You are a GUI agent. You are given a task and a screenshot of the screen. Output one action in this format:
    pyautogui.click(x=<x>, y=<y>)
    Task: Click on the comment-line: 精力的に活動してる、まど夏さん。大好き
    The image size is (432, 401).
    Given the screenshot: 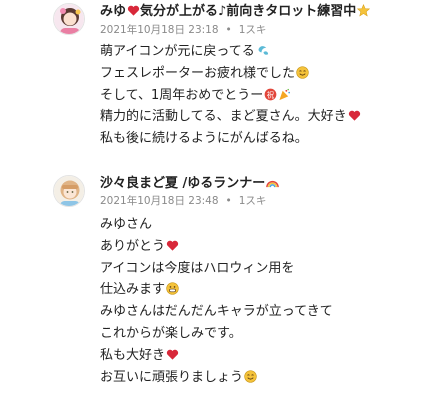 What is the action you would take?
    pyautogui.click(x=230, y=117)
    